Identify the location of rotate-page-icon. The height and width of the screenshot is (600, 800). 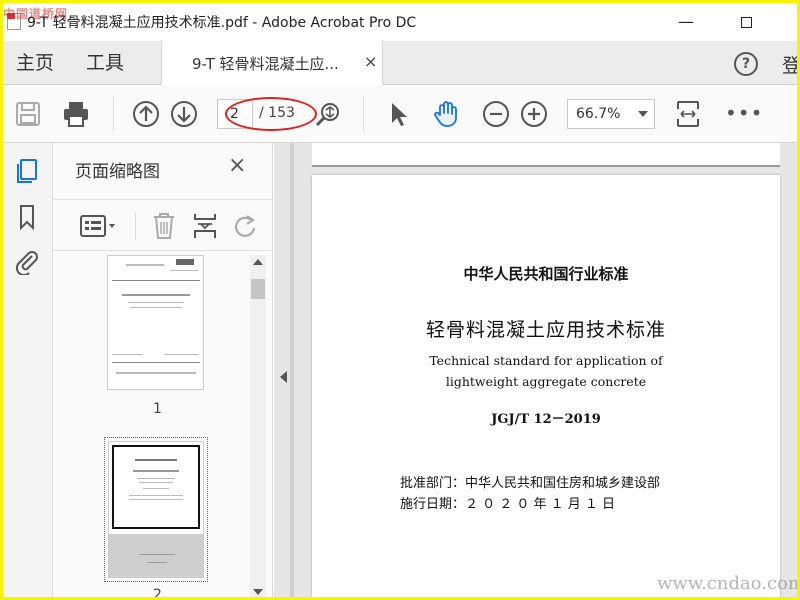
(245, 226).